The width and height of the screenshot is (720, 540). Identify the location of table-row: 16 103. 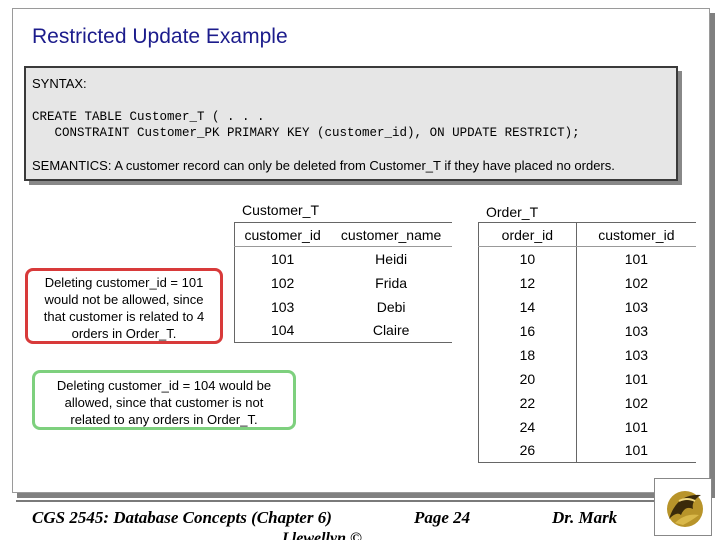
(587, 330).